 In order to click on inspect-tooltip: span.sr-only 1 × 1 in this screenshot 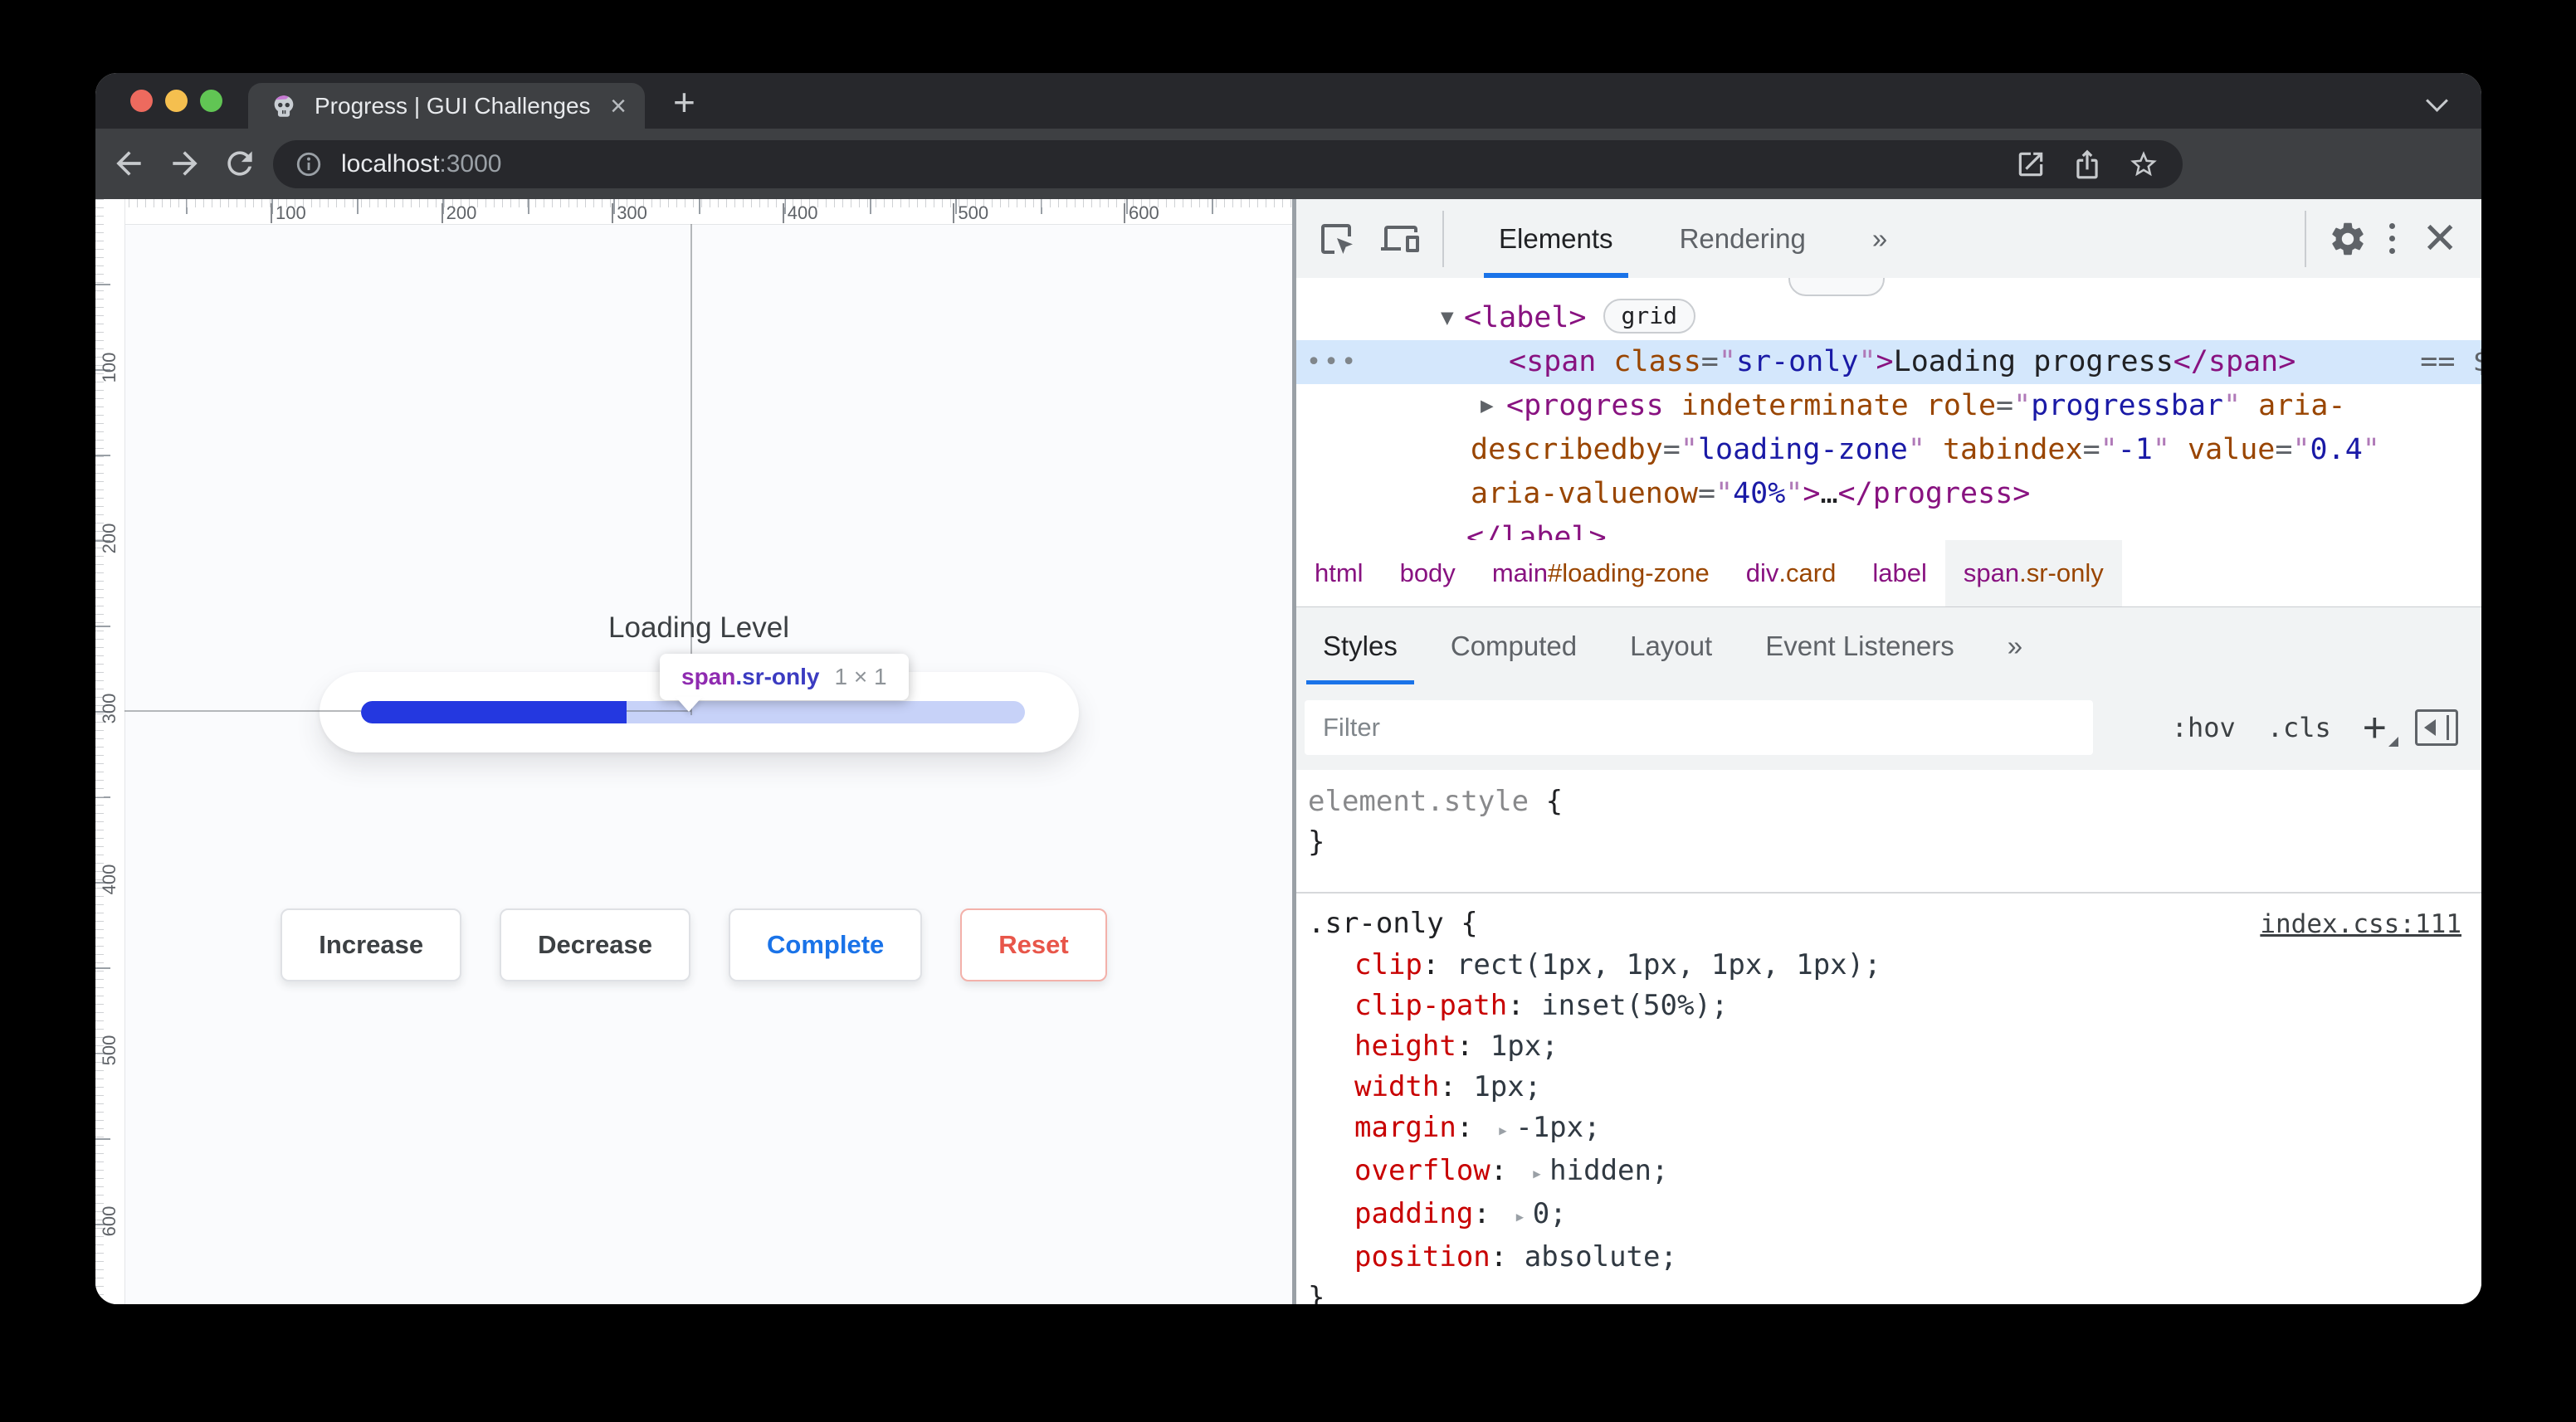, I will do `click(785, 677)`.